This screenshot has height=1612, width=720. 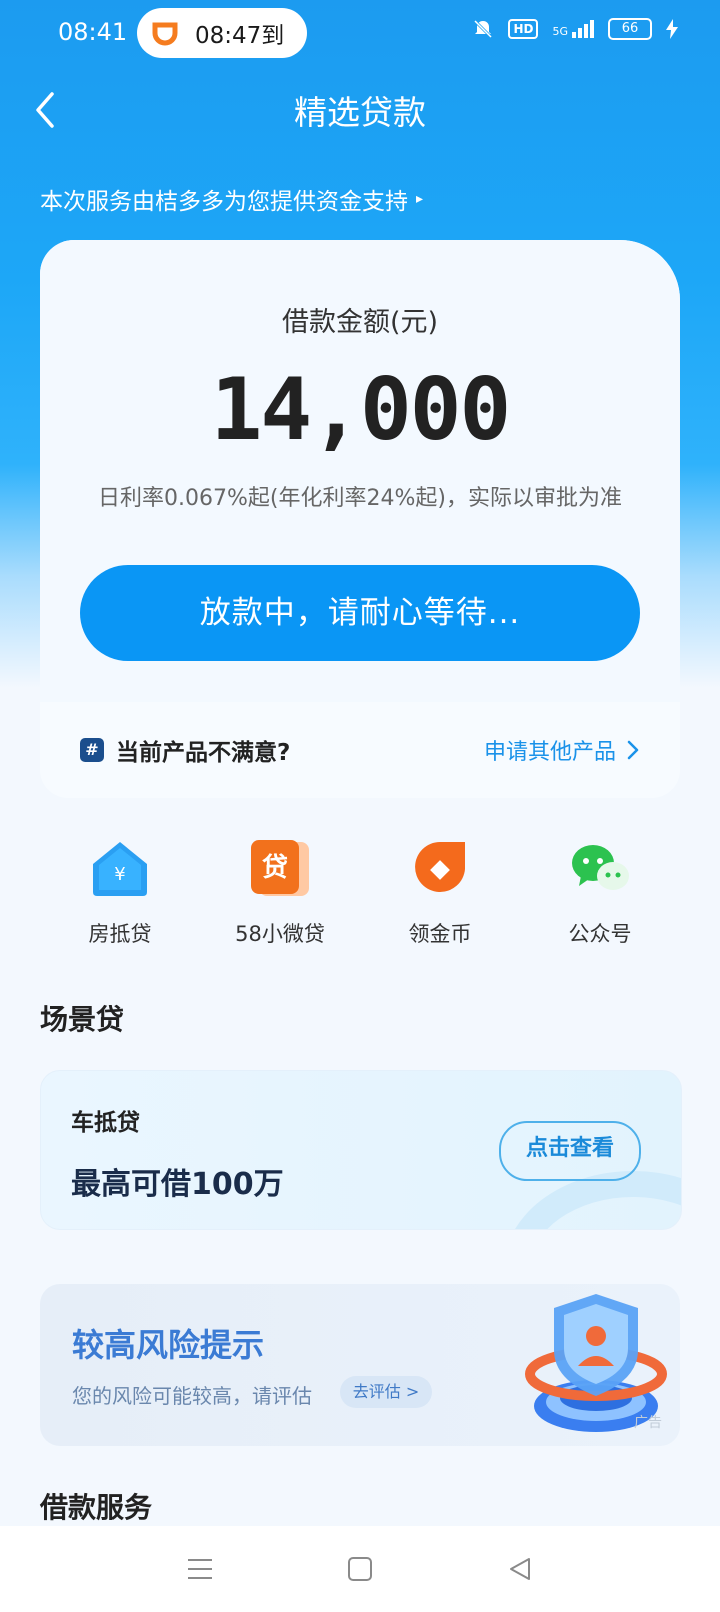 I want to click on chevron-right-icon, so click(x=633, y=750).